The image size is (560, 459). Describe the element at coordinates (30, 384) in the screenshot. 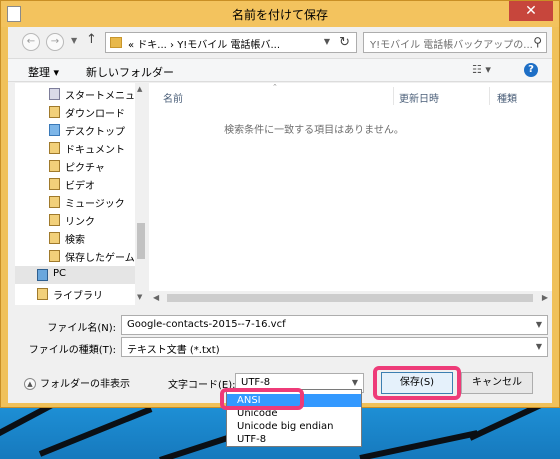

I see `chevron-up-icon: ▲` at that location.